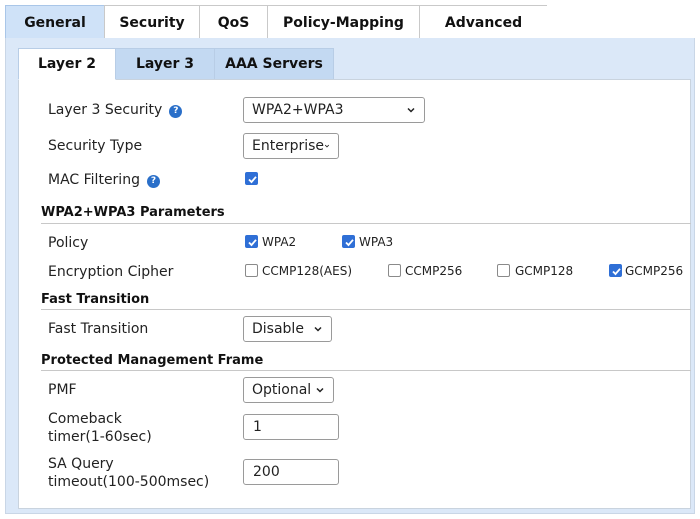 This screenshot has height=519, width=700. I want to click on security-type-select: Enterprise, so click(291, 146).